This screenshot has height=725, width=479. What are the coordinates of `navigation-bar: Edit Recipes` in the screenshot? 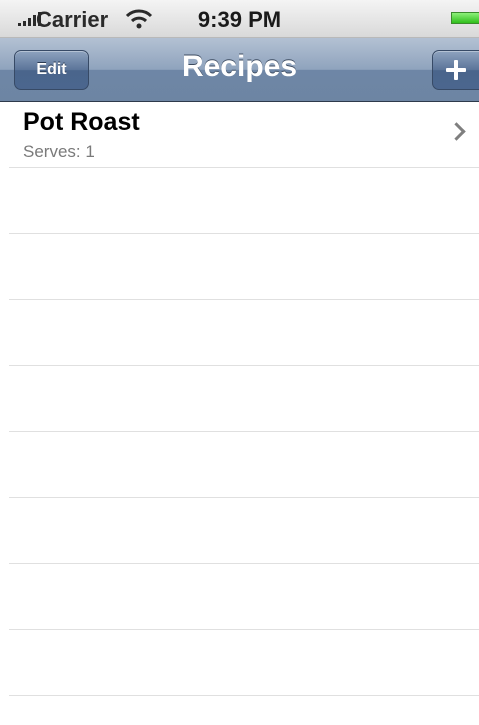 It's located at (239, 70).